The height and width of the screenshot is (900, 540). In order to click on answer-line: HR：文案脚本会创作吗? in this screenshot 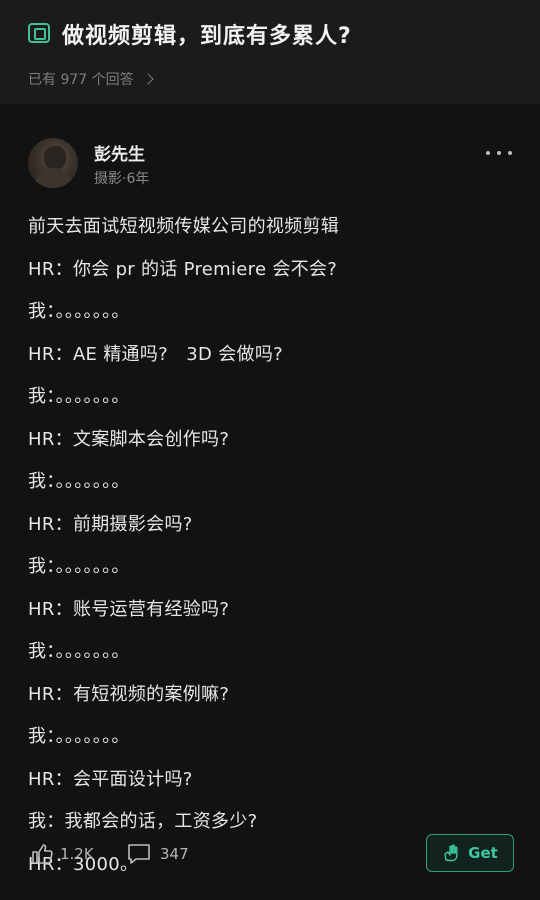, I will do `click(129, 439)`.